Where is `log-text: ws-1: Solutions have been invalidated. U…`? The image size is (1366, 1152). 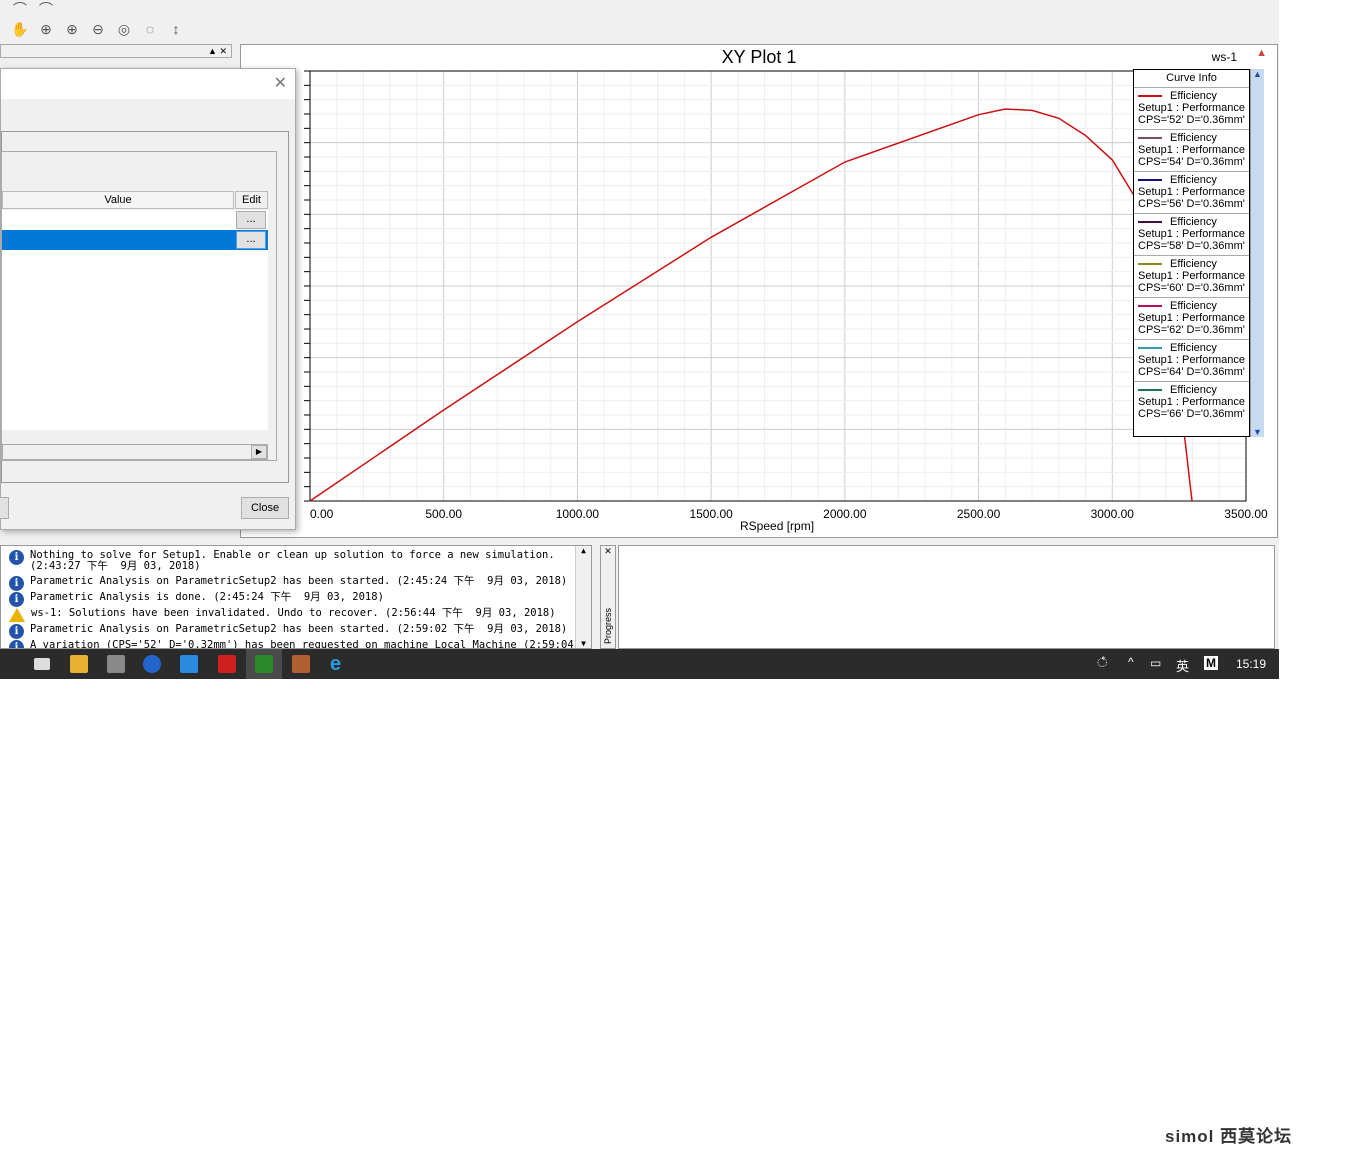 log-text: ws-1: Solutions have been invalidated. U… is located at coordinates (293, 613).